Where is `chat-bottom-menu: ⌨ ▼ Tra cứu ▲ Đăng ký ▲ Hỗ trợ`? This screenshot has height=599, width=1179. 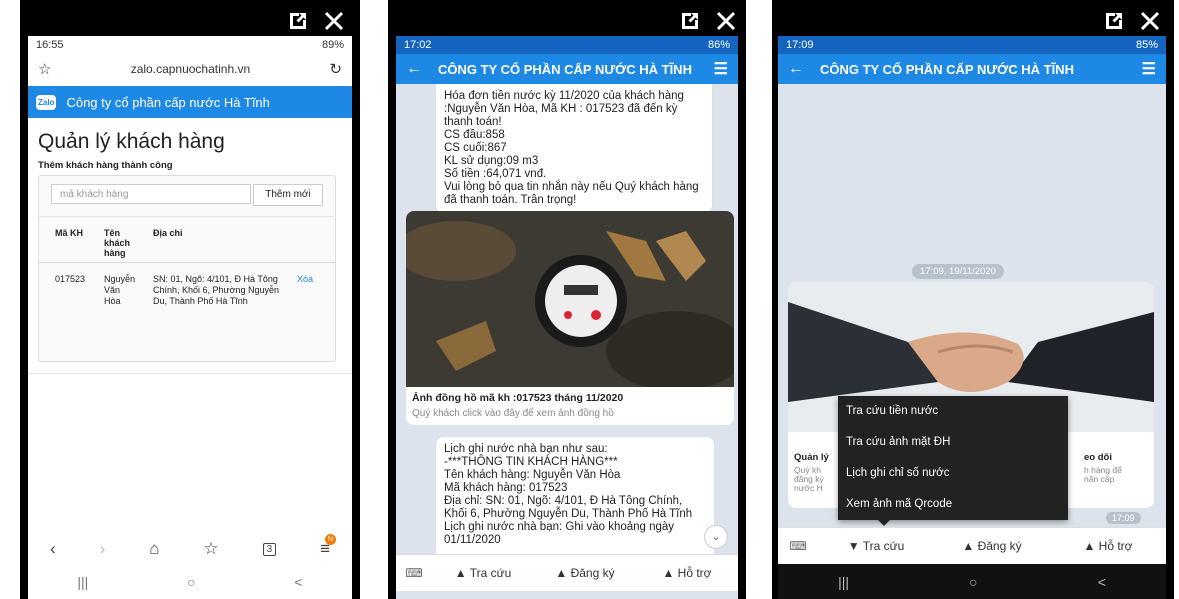 chat-bottom-menu: ⌨ ▼ Tra cứu ▲ Đăng ký ▲ Hỗ trợ is located at coordinates (972, 545).